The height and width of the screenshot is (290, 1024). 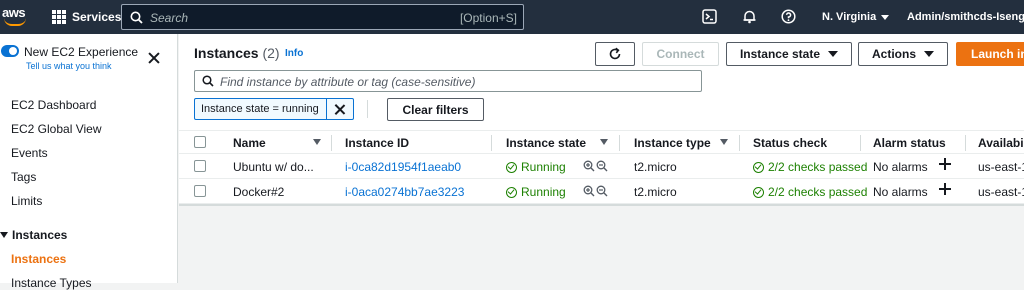 What do you see at coordinates (261, 109) in the screenshot?
I see `filter-token-label: Instance state = running` at bounding box center [261, 109].